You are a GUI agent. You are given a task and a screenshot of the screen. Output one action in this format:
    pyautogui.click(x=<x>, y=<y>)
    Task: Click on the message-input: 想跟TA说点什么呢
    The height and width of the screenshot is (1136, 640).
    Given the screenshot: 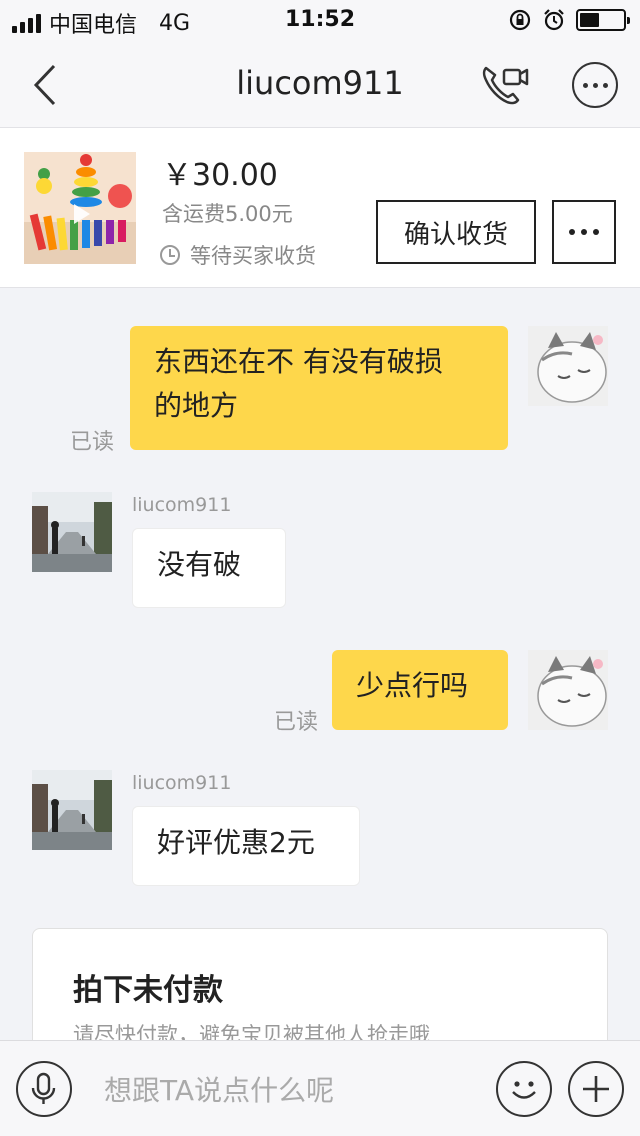 What is the action you would take?
    pyautogui.click(x=219, y=1089)
    